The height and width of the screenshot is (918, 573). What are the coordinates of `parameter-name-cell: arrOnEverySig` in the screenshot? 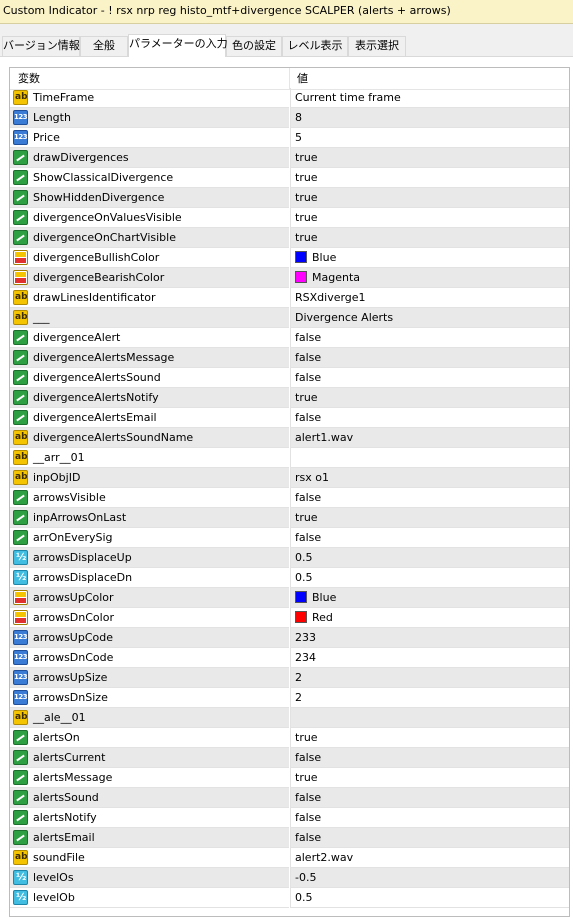 It's located at (149, 538).